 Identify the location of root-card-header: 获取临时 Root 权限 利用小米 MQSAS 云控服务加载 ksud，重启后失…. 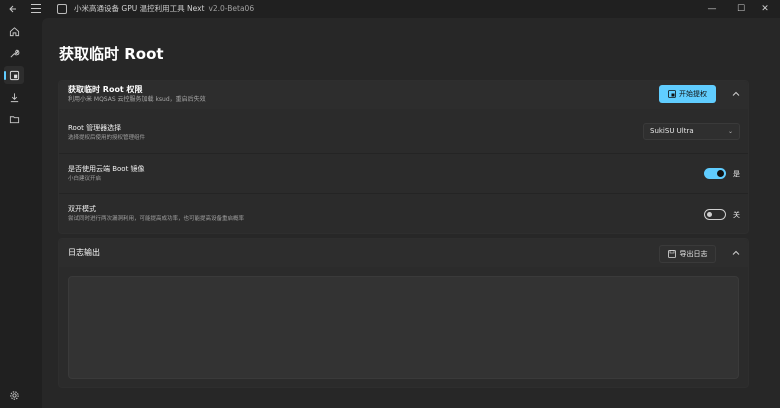
(403, 95).